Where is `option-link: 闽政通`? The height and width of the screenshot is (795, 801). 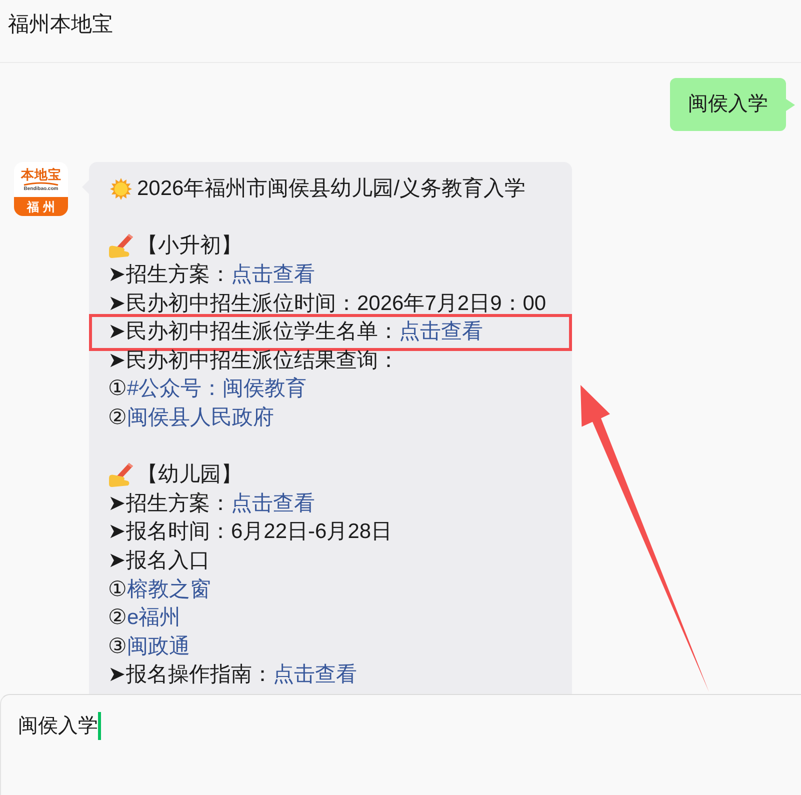
option-link: 闽政通 is located at coordinates (158, 647).